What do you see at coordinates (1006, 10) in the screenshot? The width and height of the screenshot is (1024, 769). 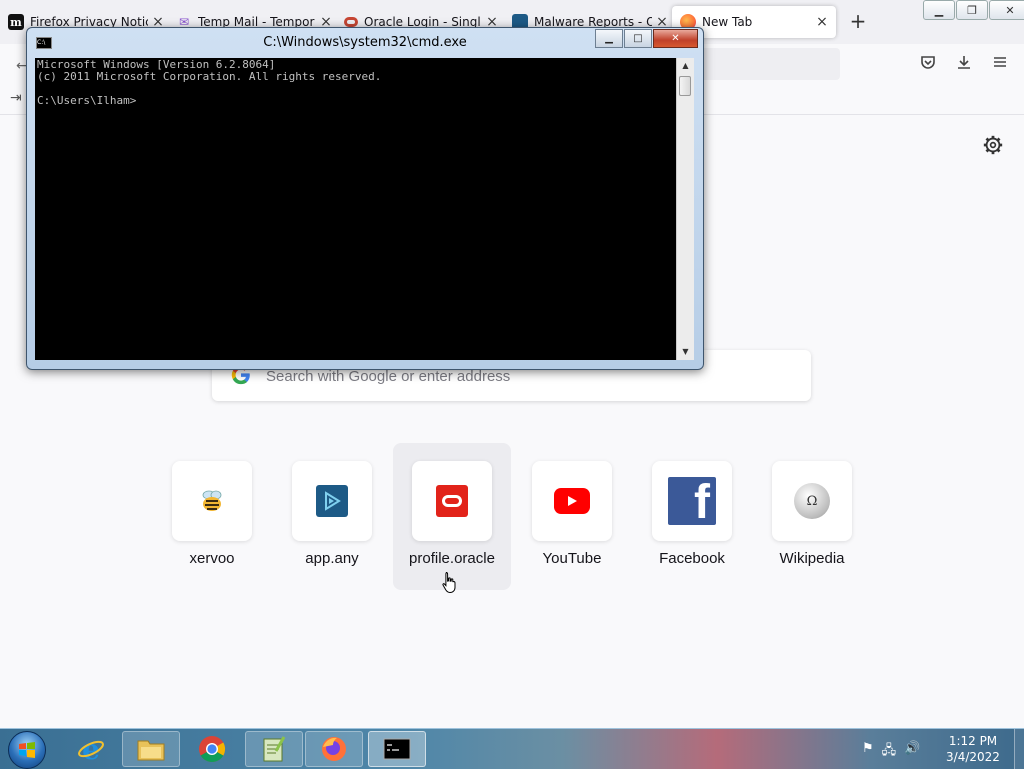 I see `close-window-button: ✕` at bounding box center [1006, 10].